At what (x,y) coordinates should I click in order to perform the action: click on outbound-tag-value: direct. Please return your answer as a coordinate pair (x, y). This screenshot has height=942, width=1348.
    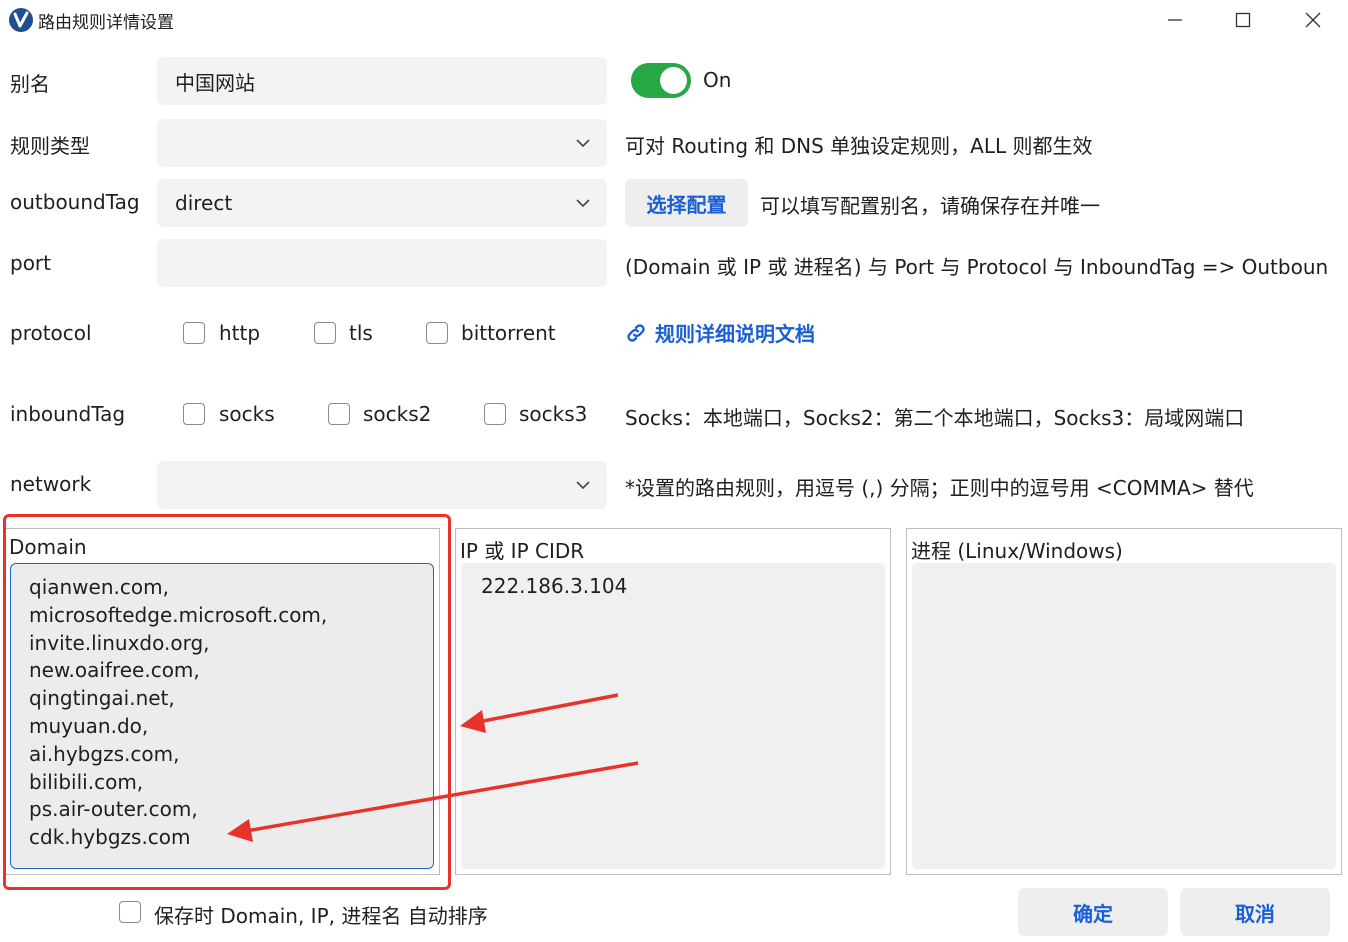
    Looking at the image, I should click on (204, 203).